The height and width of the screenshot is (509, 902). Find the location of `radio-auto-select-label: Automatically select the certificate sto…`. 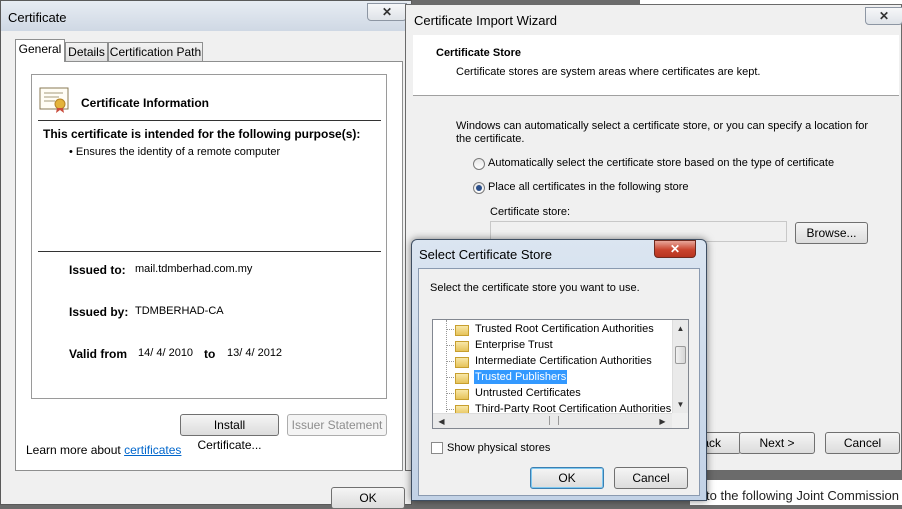

radio-auto-select-label: Automatically select the certificate sto… is located at coordinates (661, 163).